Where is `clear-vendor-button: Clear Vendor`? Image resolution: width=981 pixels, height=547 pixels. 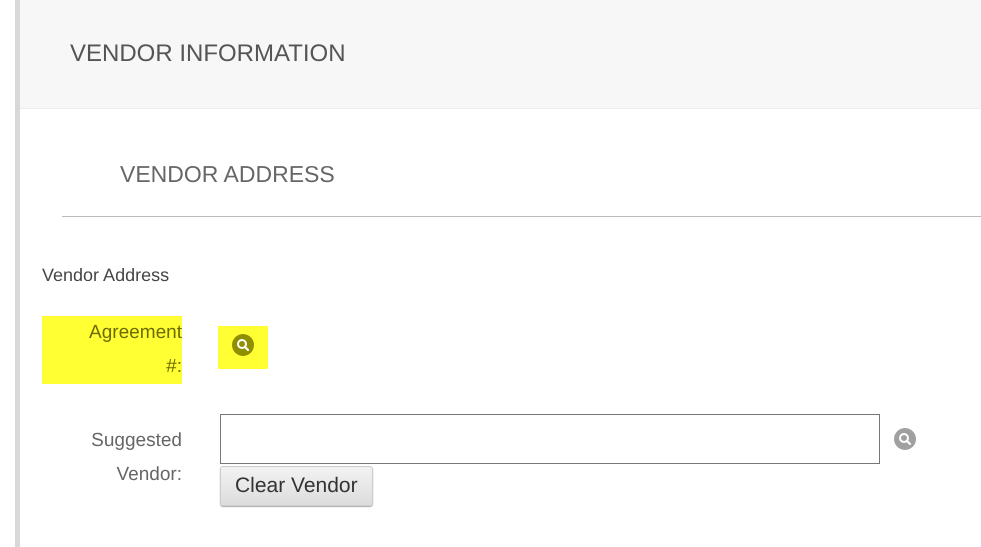
clear-vendor-button: Clear Vendor is located at coordinates (296, 486).